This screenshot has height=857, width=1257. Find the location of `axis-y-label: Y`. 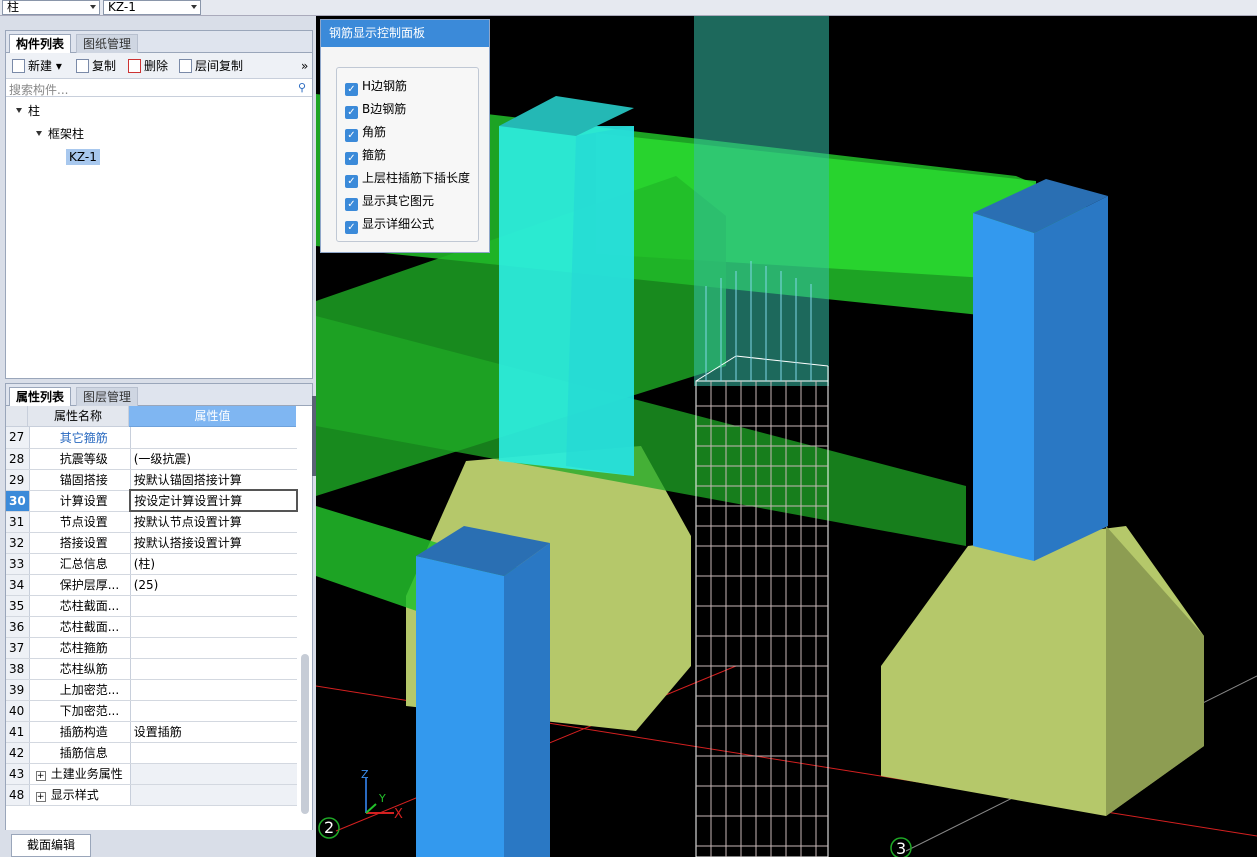

axis-y-label: Y is located at coordinates (382, 798).